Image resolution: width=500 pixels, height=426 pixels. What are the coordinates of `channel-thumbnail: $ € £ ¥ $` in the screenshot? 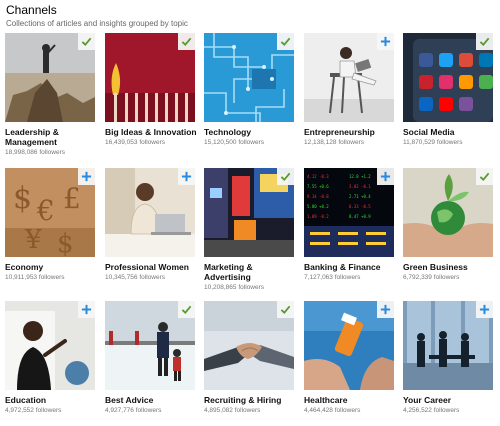 It's located at (50, 212).